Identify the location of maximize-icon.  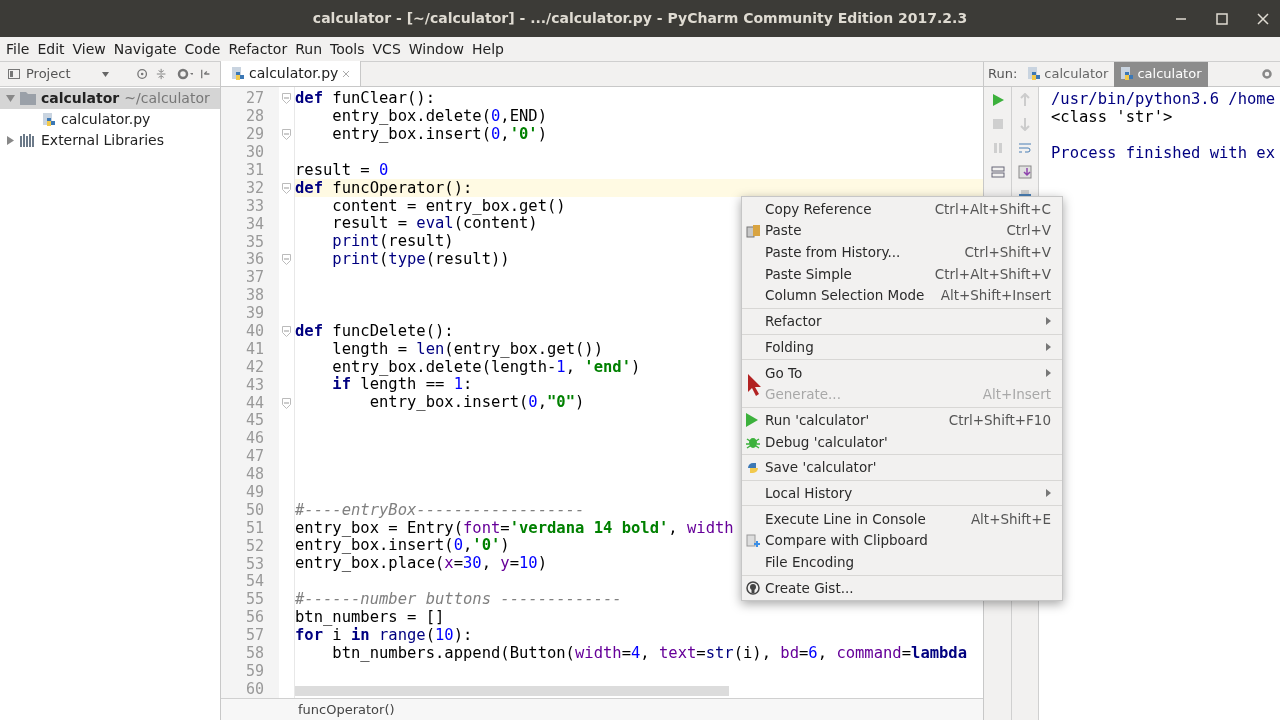
(1222, 19).